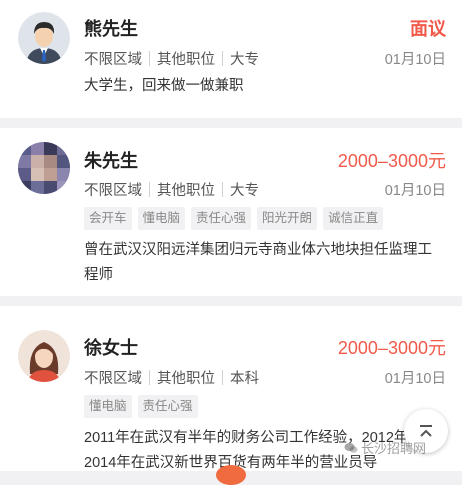 This screenshot has width=462, height=485. Describe the element at coordinates (244, 379) in the screenshot. I see `meta-education: 本科` at that location.